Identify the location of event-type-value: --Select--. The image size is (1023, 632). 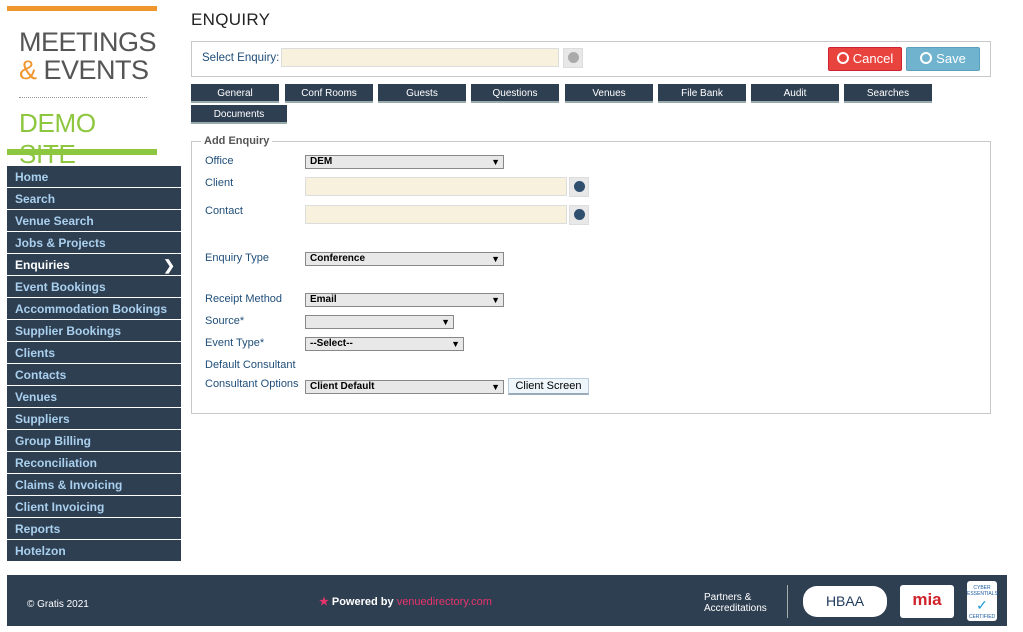
(331, 343).